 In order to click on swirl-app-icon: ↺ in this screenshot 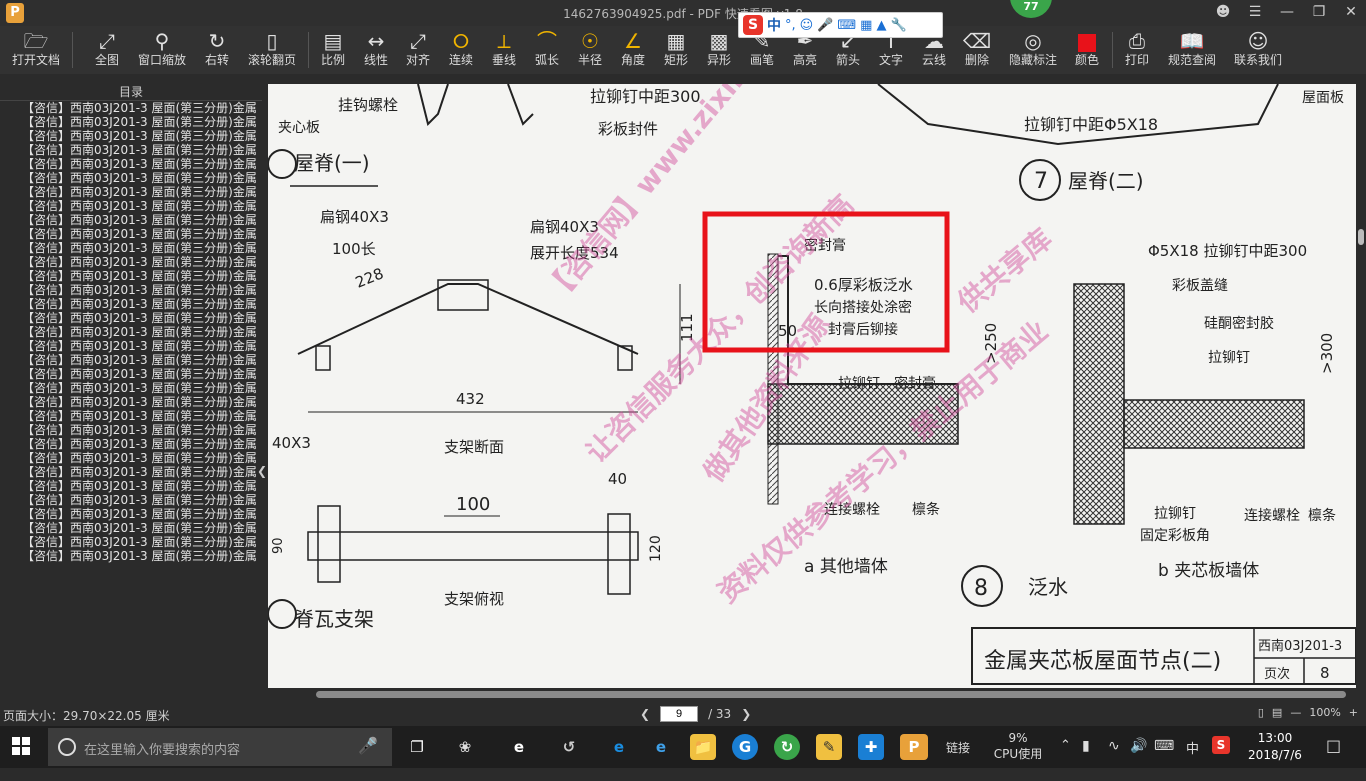, I will do `click(569, 747)`.